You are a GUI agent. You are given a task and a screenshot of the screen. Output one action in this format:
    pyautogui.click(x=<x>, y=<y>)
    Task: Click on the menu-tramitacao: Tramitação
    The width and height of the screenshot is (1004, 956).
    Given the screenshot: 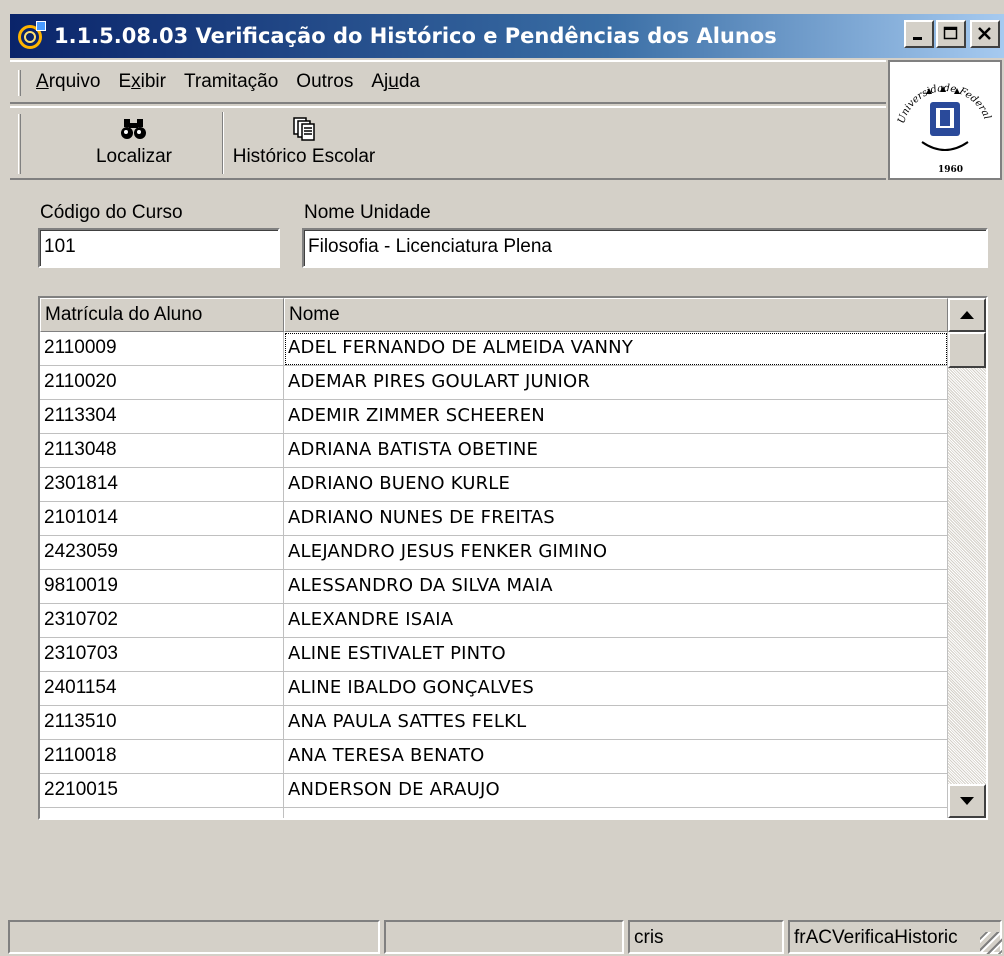 What is the action you would take?
    pyautogui.click(x=232, y=82)
    